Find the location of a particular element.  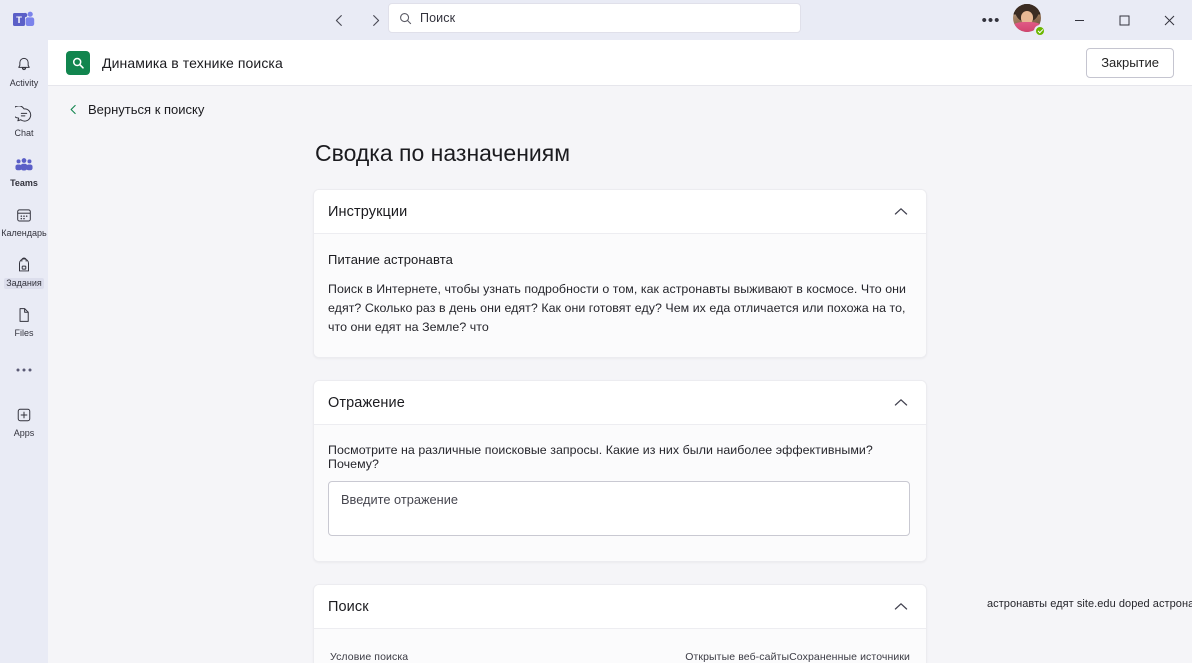

maximize-button is located at coordinates (1124, 20).